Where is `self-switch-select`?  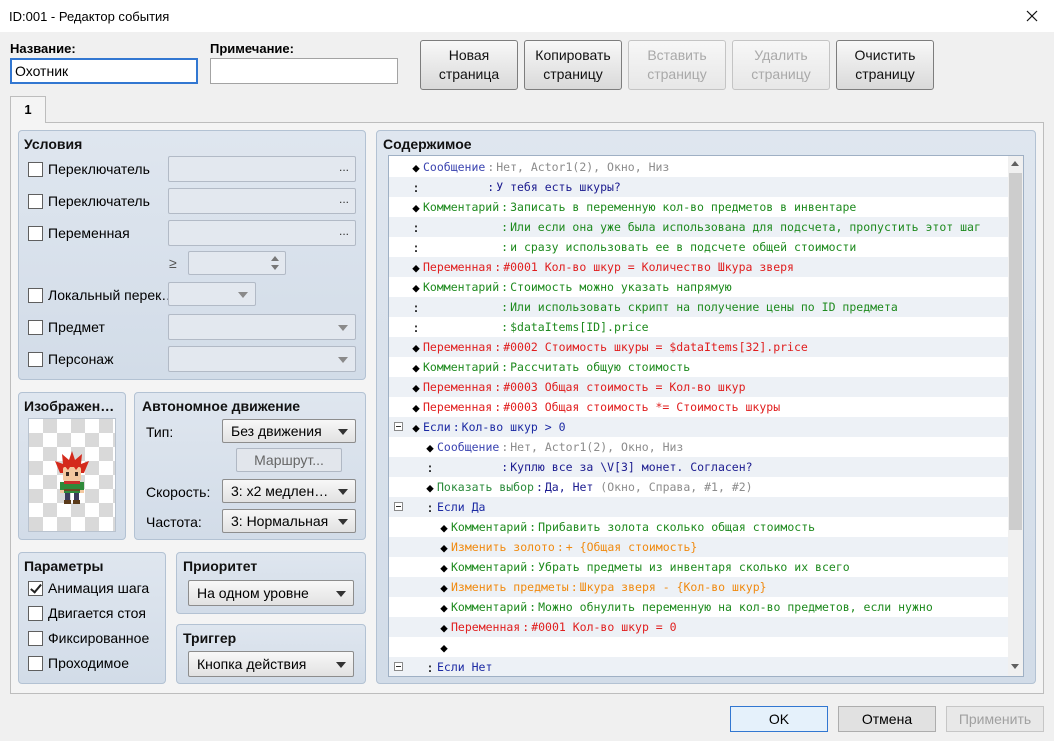
self-switch-select is located at coordinates (212, 294).